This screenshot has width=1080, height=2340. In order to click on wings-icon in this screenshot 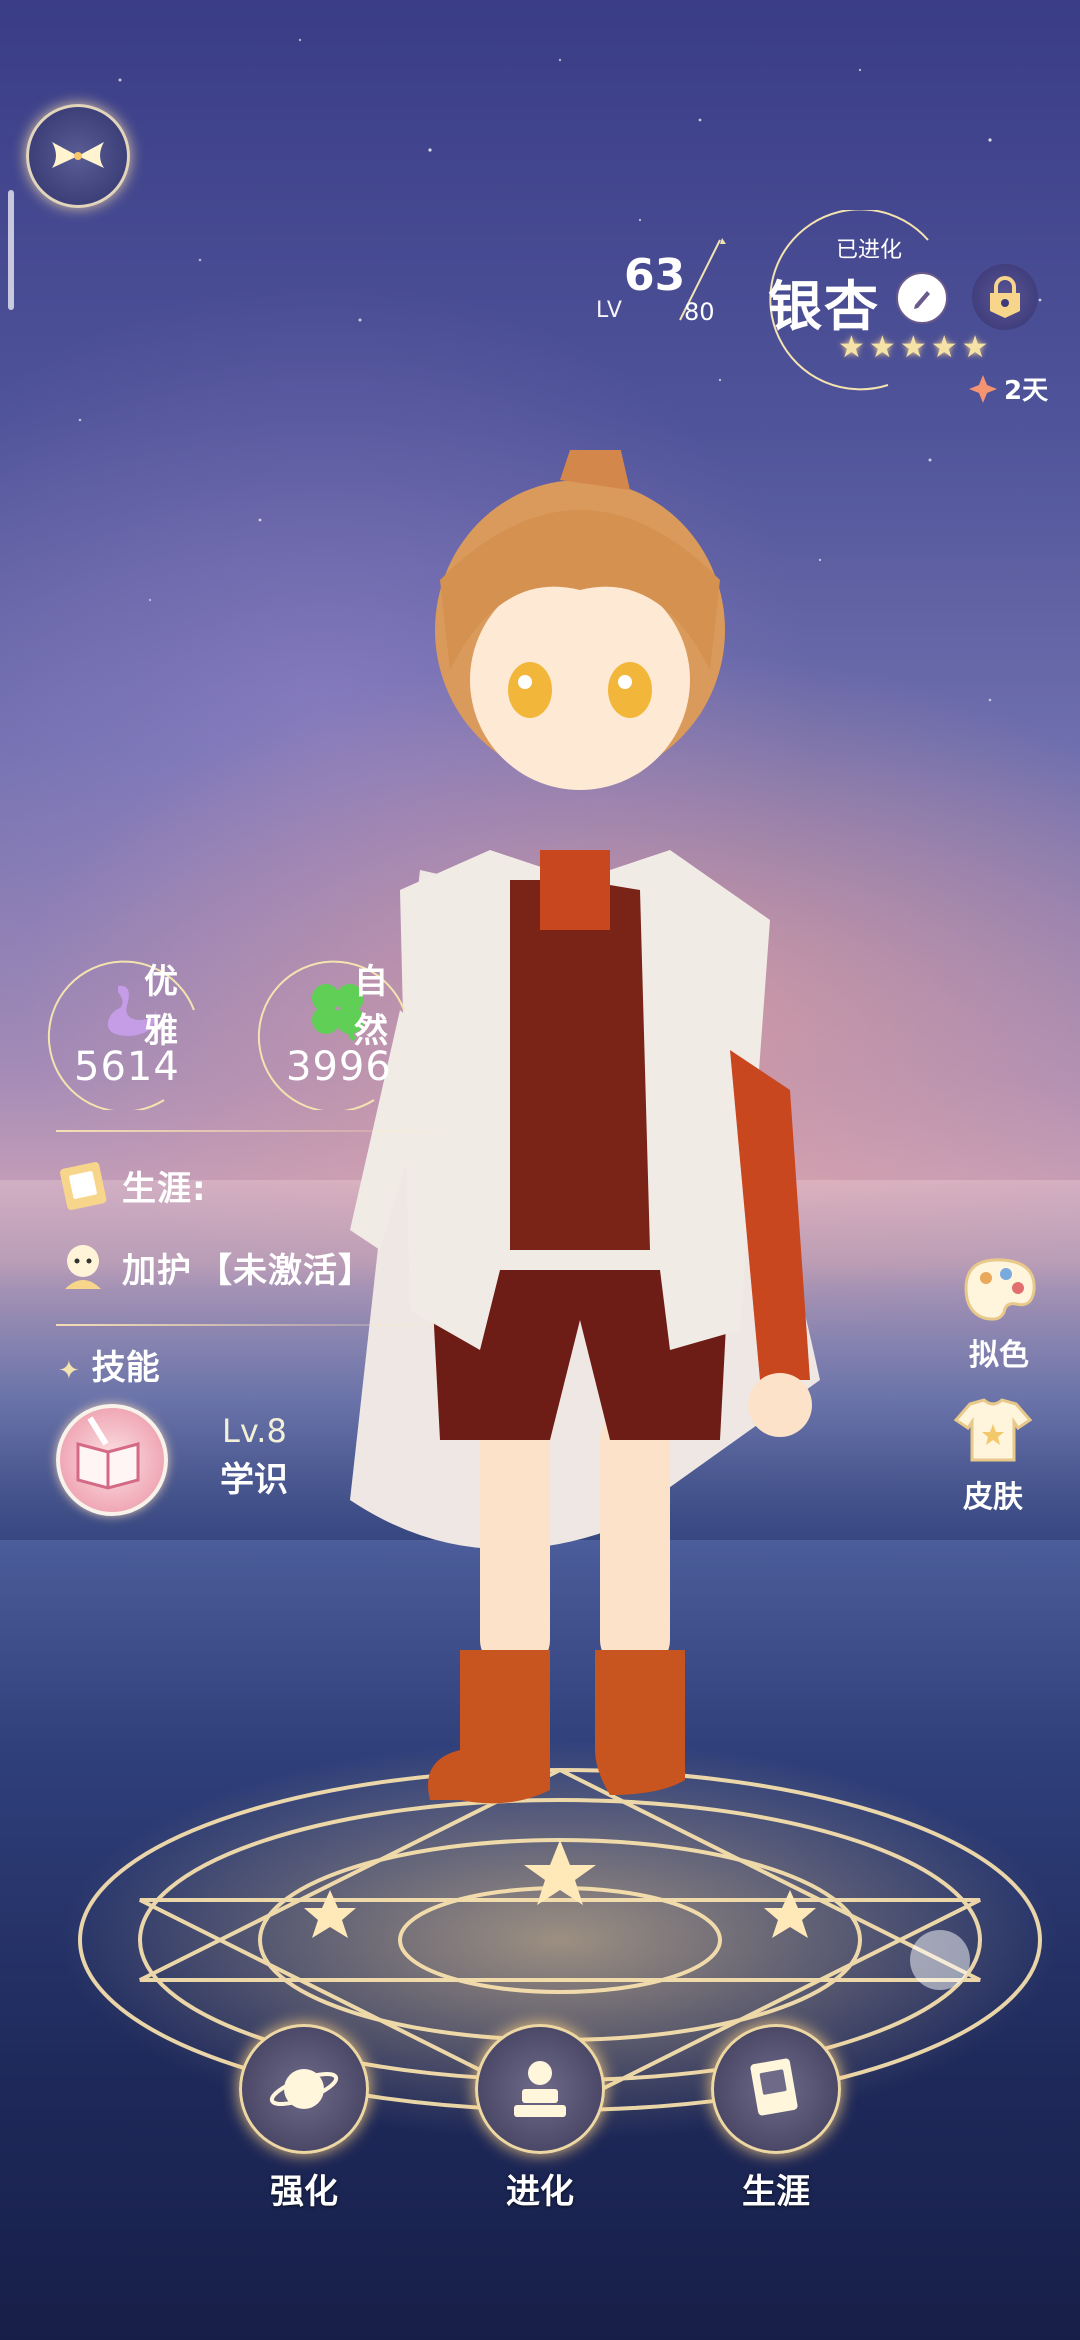, I will do `click(78, 155)`.